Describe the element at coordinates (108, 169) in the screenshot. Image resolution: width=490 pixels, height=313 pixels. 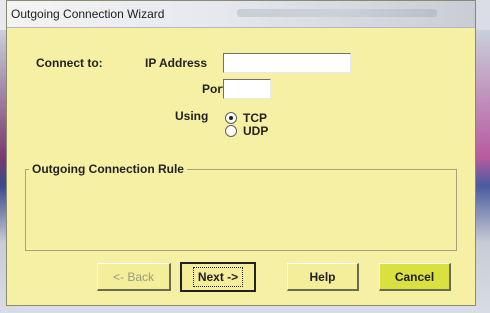
I see `outgoing-connection-rule-title: Outgoing Connection Rule` at that location.